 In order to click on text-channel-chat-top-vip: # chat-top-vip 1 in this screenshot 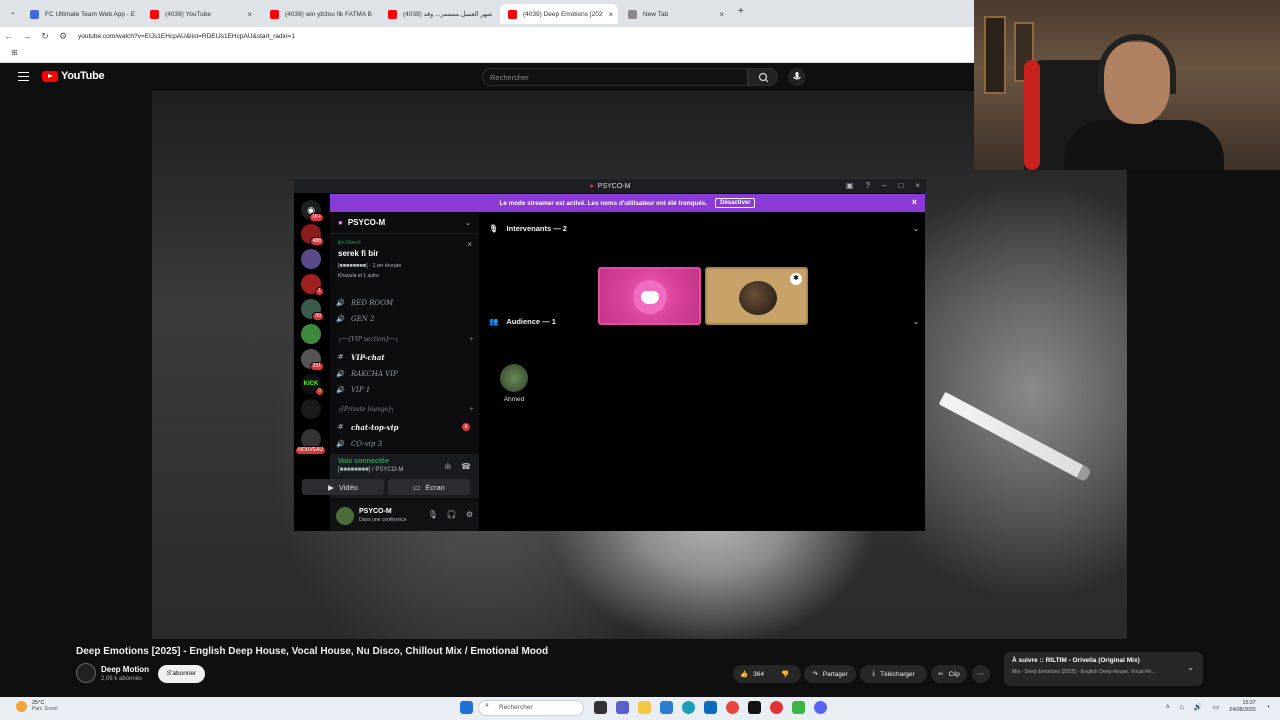, I will do `click(405, 427)`.